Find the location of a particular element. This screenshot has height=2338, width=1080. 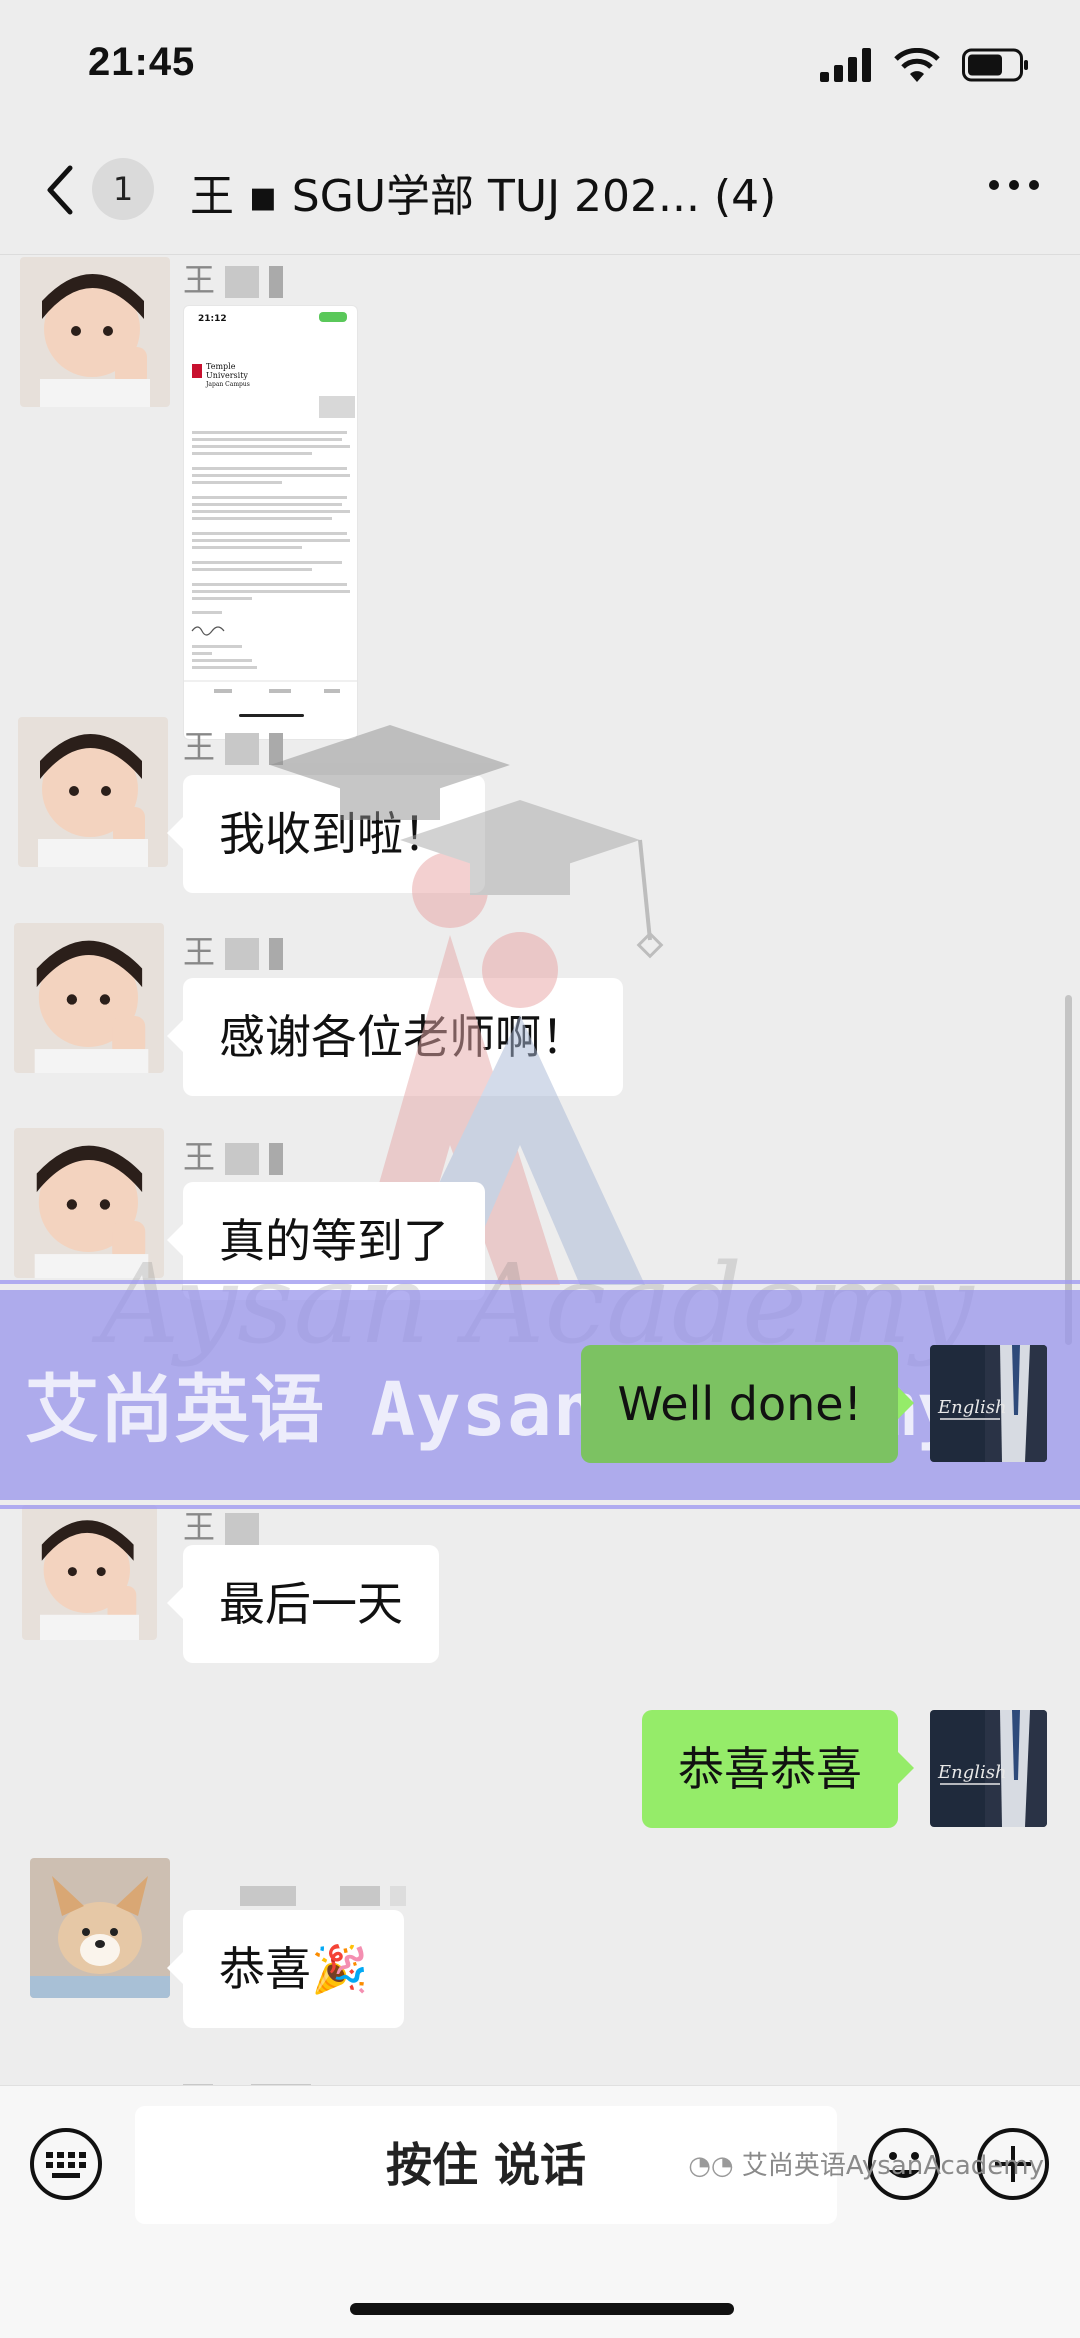

letter-text-lines is located at coordinates (270, 574).